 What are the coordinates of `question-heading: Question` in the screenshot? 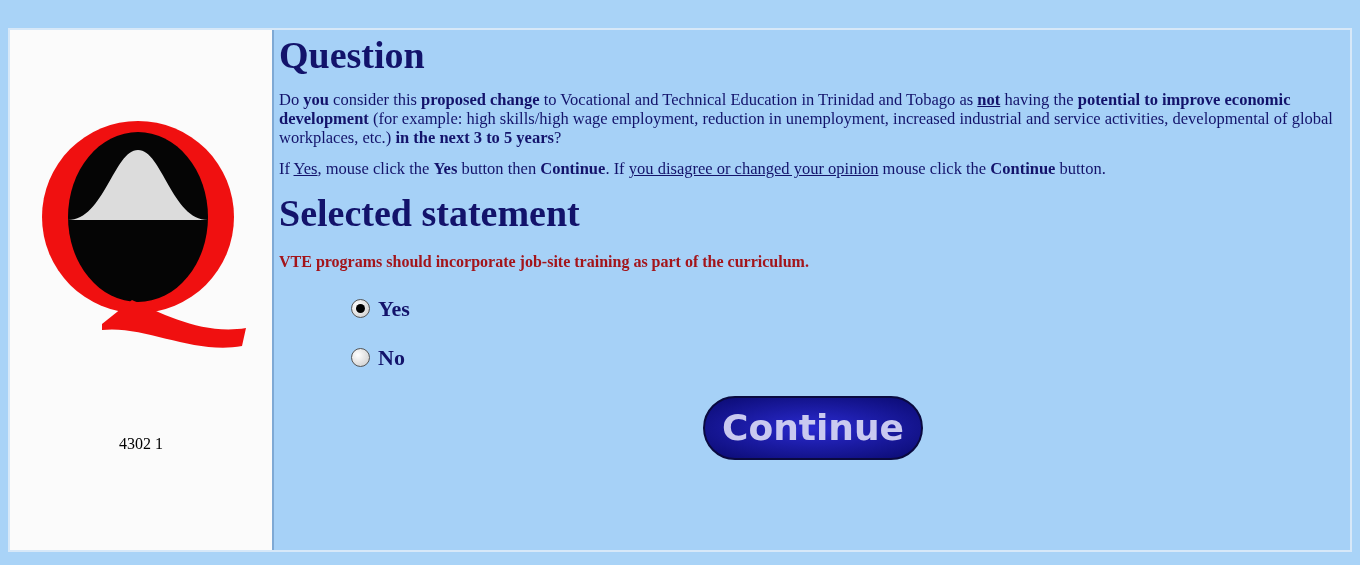 It's located at (352, 55).